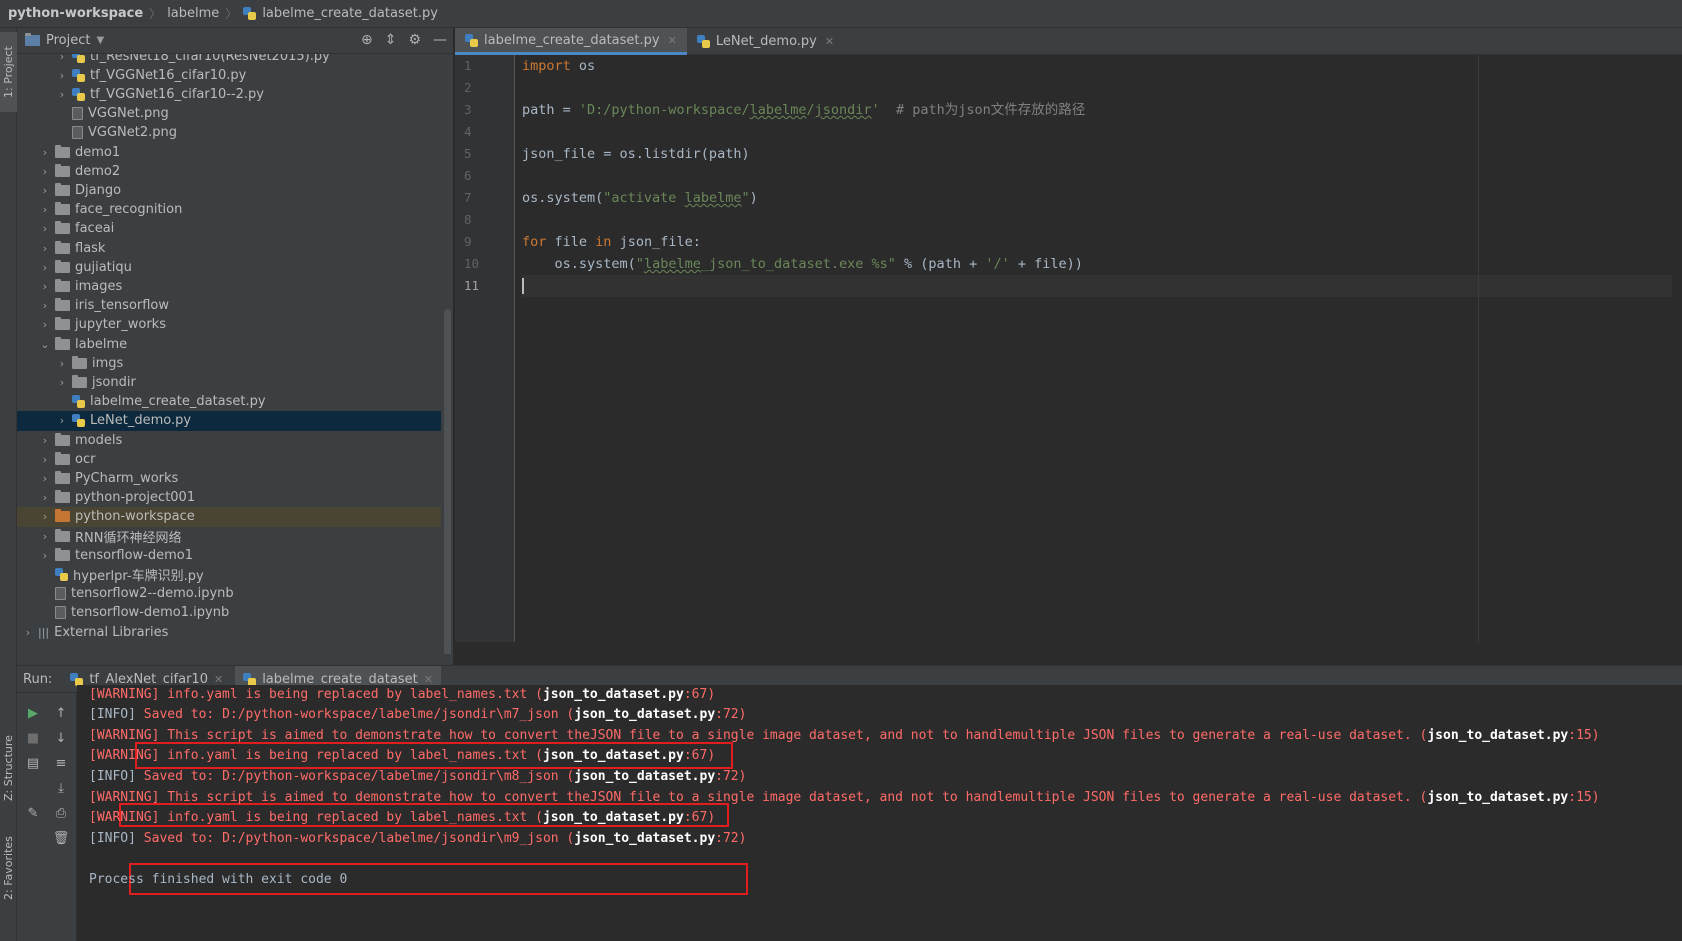 This screenshot has width=1682, height=941. I want to click on structure-tool-tab: Z: Structure, so click(8, 768).